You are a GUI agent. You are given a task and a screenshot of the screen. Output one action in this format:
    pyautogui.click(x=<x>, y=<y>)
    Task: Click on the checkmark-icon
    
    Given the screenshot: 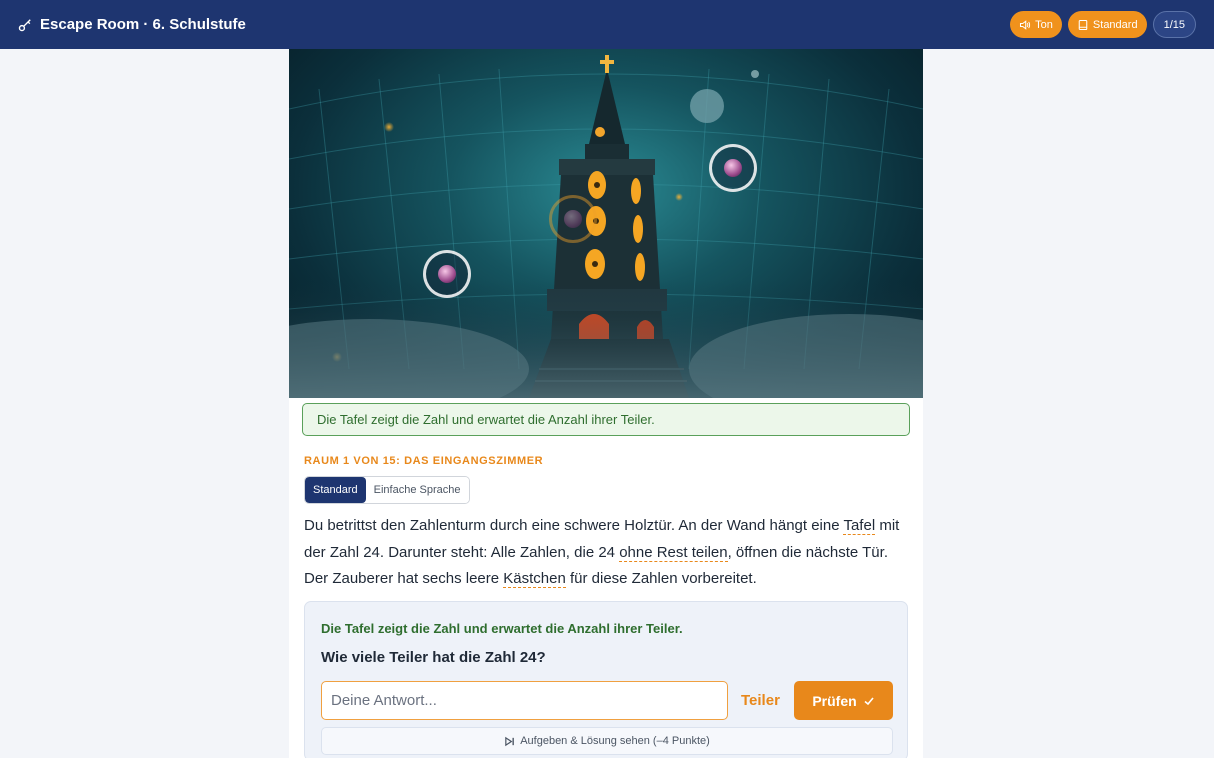 What is the action you would take?
    pyautogui.click(x=869, y=700)
    